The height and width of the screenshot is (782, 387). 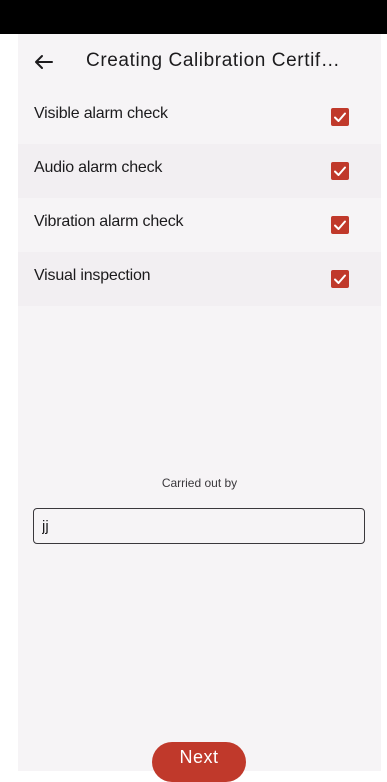 What do you see at coordinates (199, 483) in the screenshot?
I see `carried-out-by-label: Carried out by` at bounding box center [199, 483].